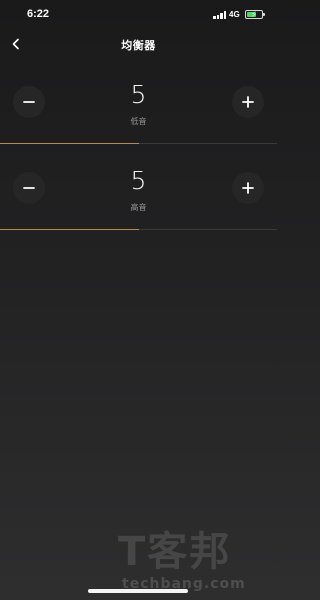  What do you see at coordinates (220, 15) in the screenshot?
I see `cellular-signal-icon` at bounding box center [220, 15].